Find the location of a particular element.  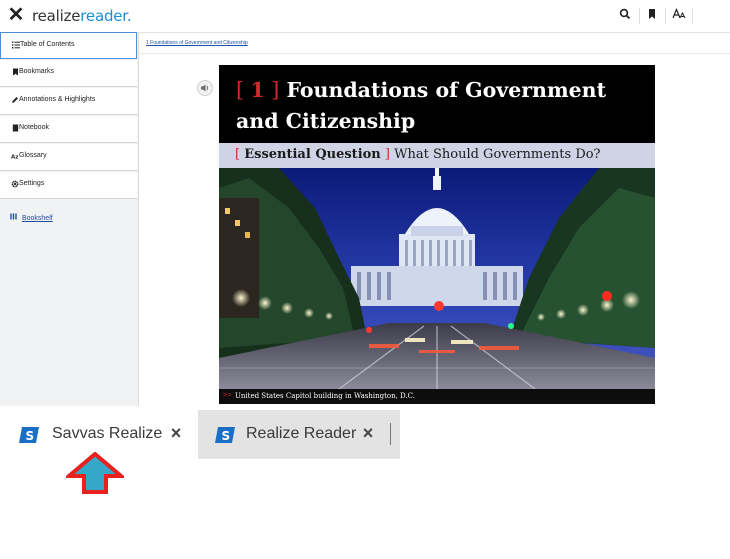

sidebar-item-label: Bookmarks is located at coordinates (37, 71).